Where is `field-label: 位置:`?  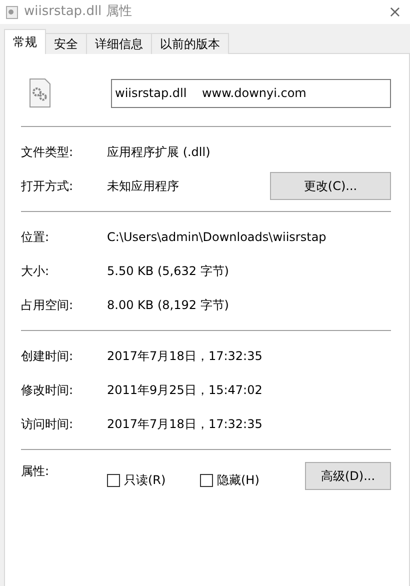
field-label: 位置: is located at coordinates (35, 237).